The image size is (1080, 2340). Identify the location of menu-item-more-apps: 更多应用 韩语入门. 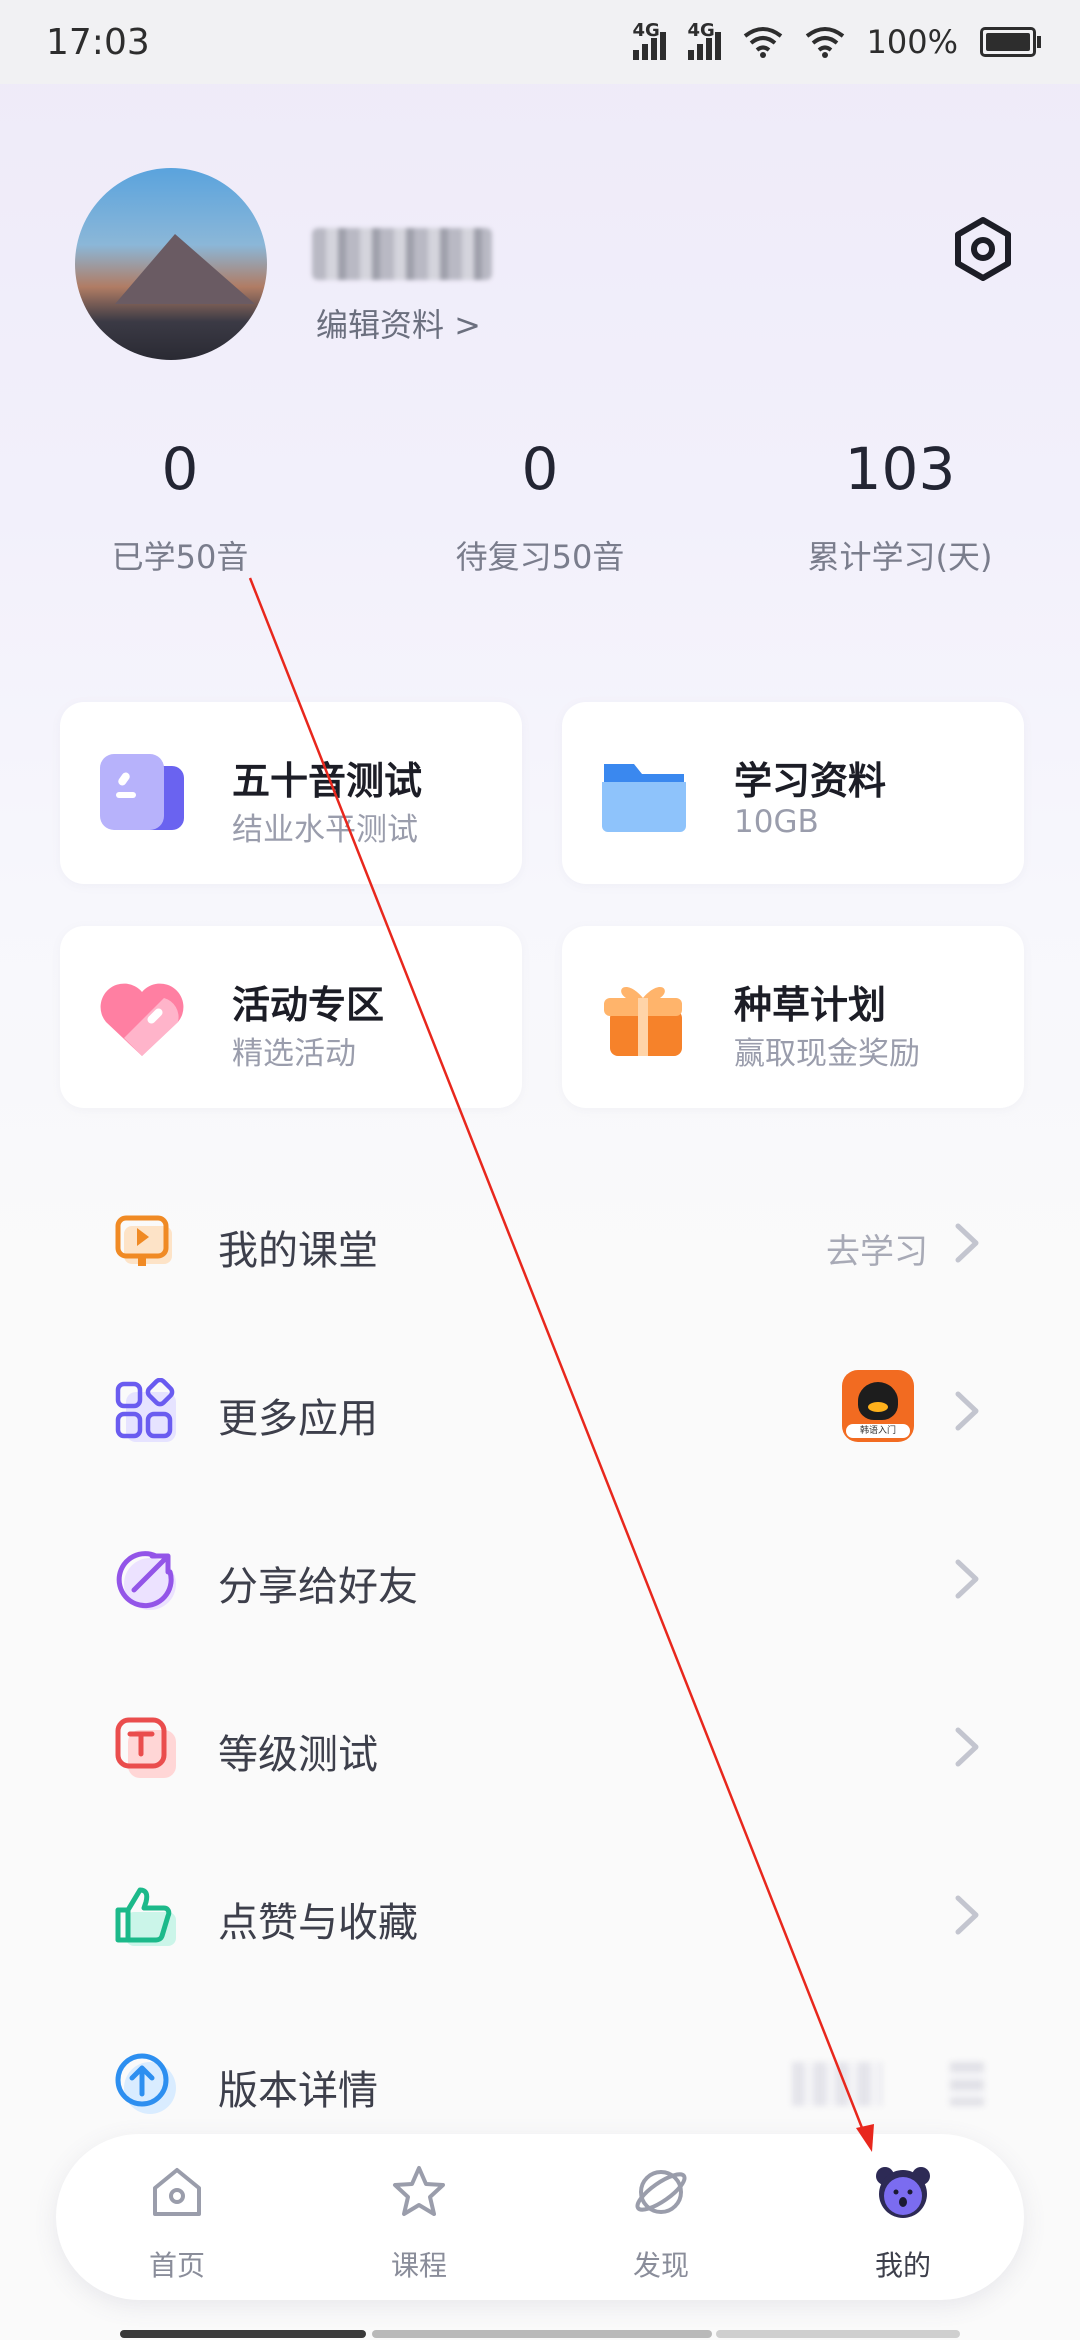
(540, 1412).